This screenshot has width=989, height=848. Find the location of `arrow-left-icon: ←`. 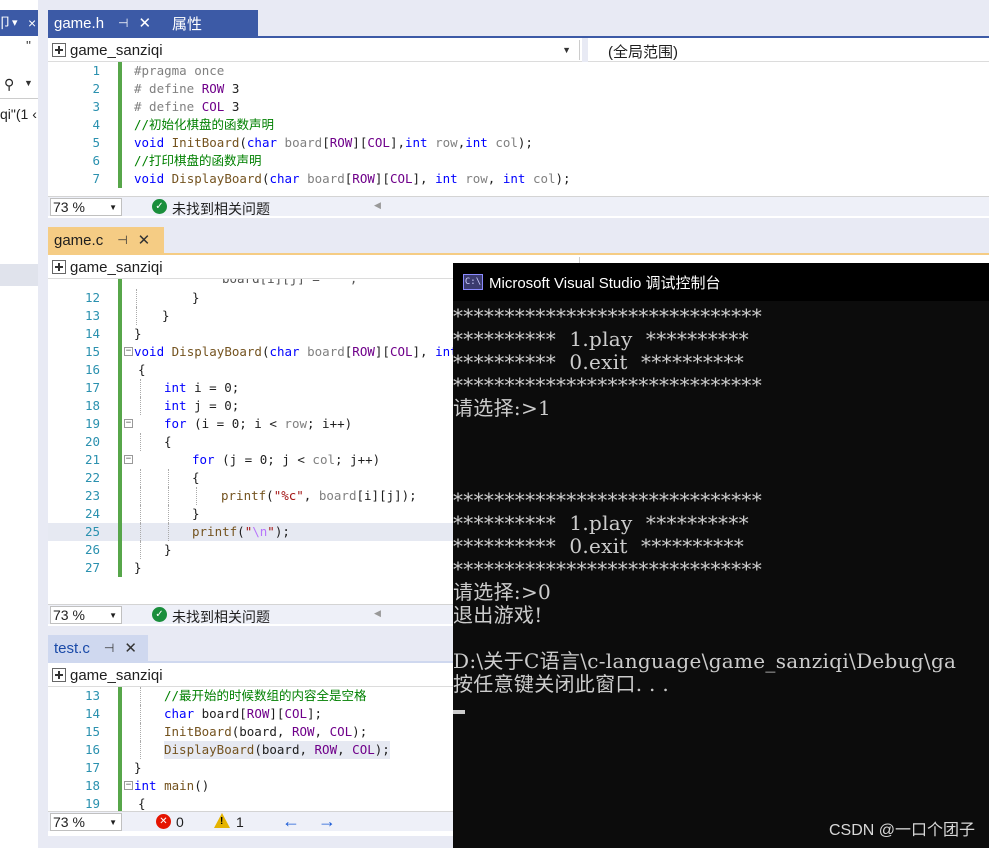

arrow-left-icon: ← is located at coordinates (291, 821).